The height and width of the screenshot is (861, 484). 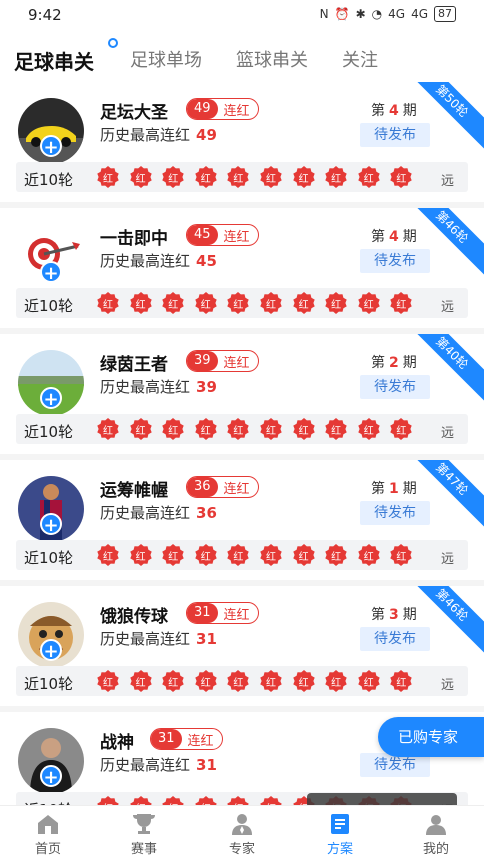 I want to click on expert-name: 运筹帷幄, so click(x=134, y=491).